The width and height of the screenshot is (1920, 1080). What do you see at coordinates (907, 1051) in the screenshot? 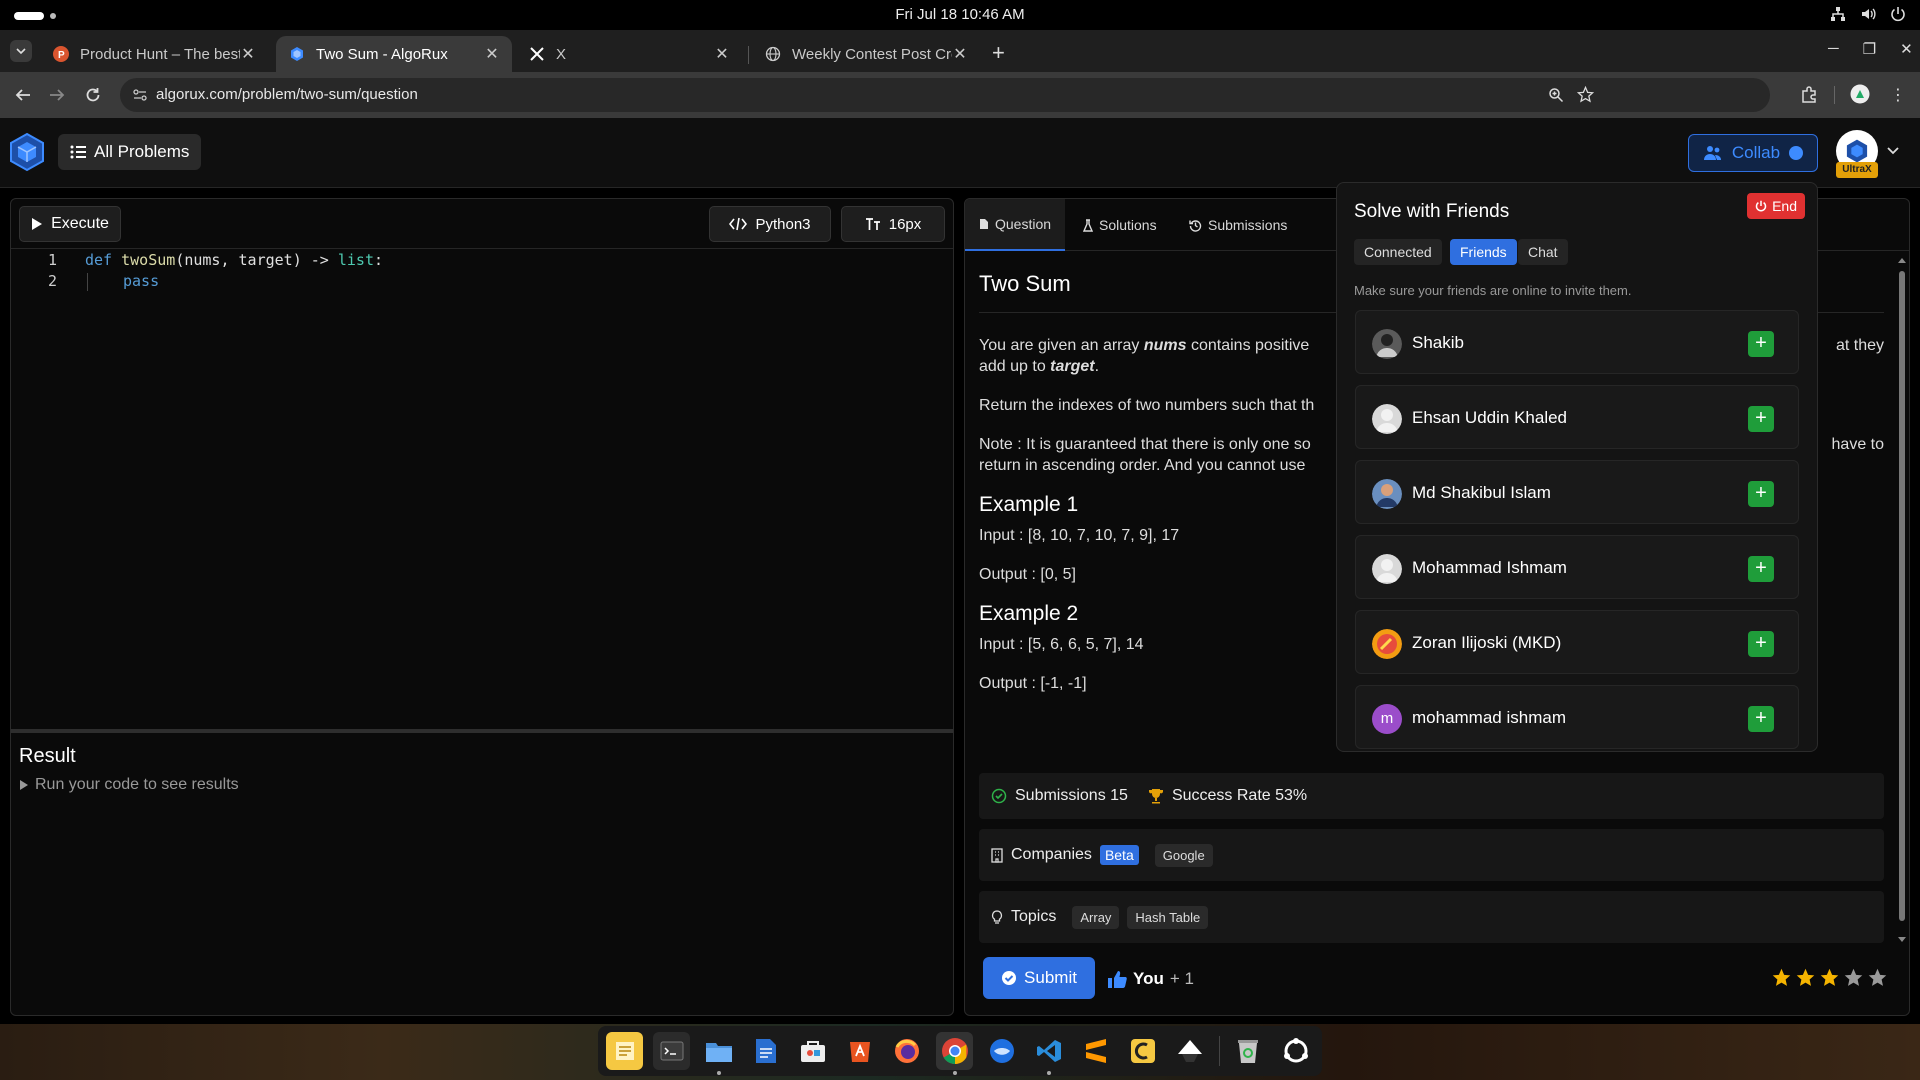
I see `firefox-icon` at bounding box center [907, 1051].